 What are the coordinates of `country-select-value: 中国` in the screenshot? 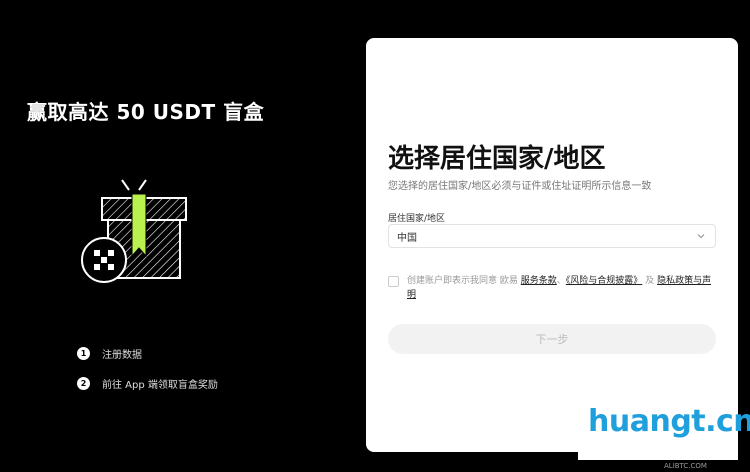 It's located at (407, 238).